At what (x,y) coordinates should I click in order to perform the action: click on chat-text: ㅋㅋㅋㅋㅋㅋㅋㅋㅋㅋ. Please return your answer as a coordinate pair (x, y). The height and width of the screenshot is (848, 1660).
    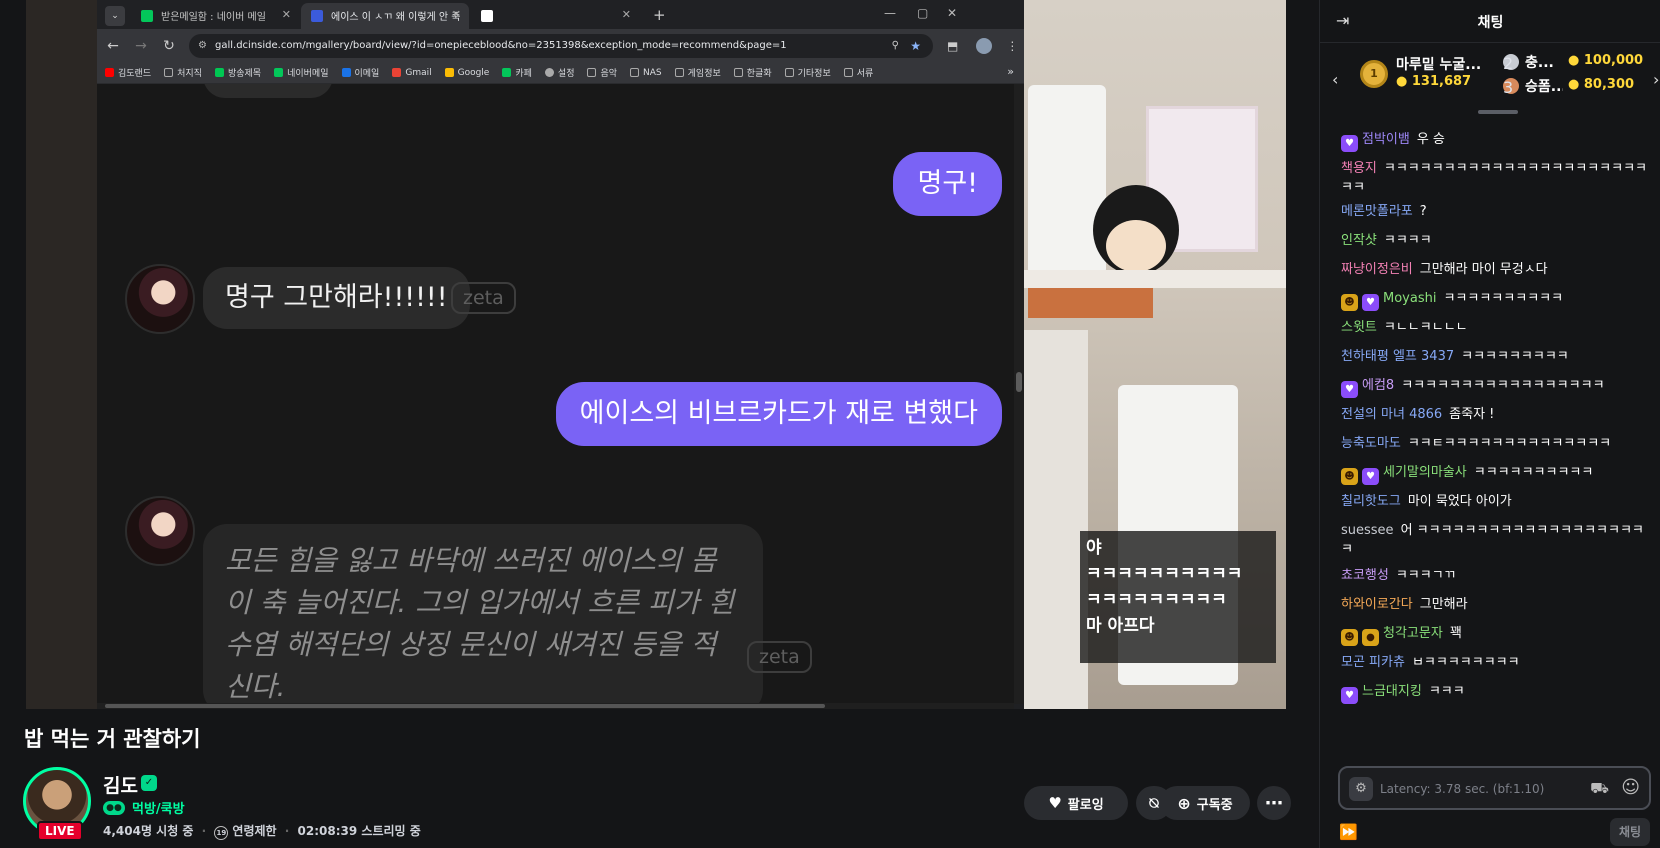
    Looking at the image, I should click on (1533, 472).